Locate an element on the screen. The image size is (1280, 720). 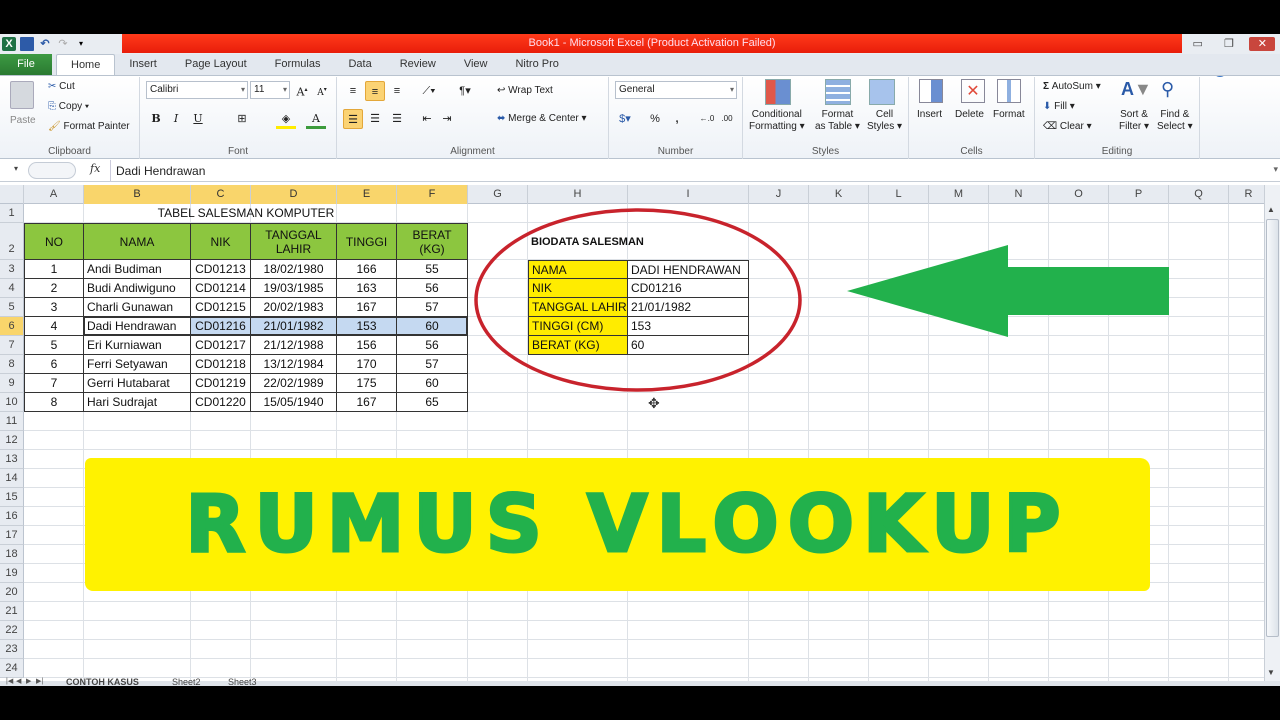
biodata-value: DADI HENDRAWAN is located at coordinates (688, 269).